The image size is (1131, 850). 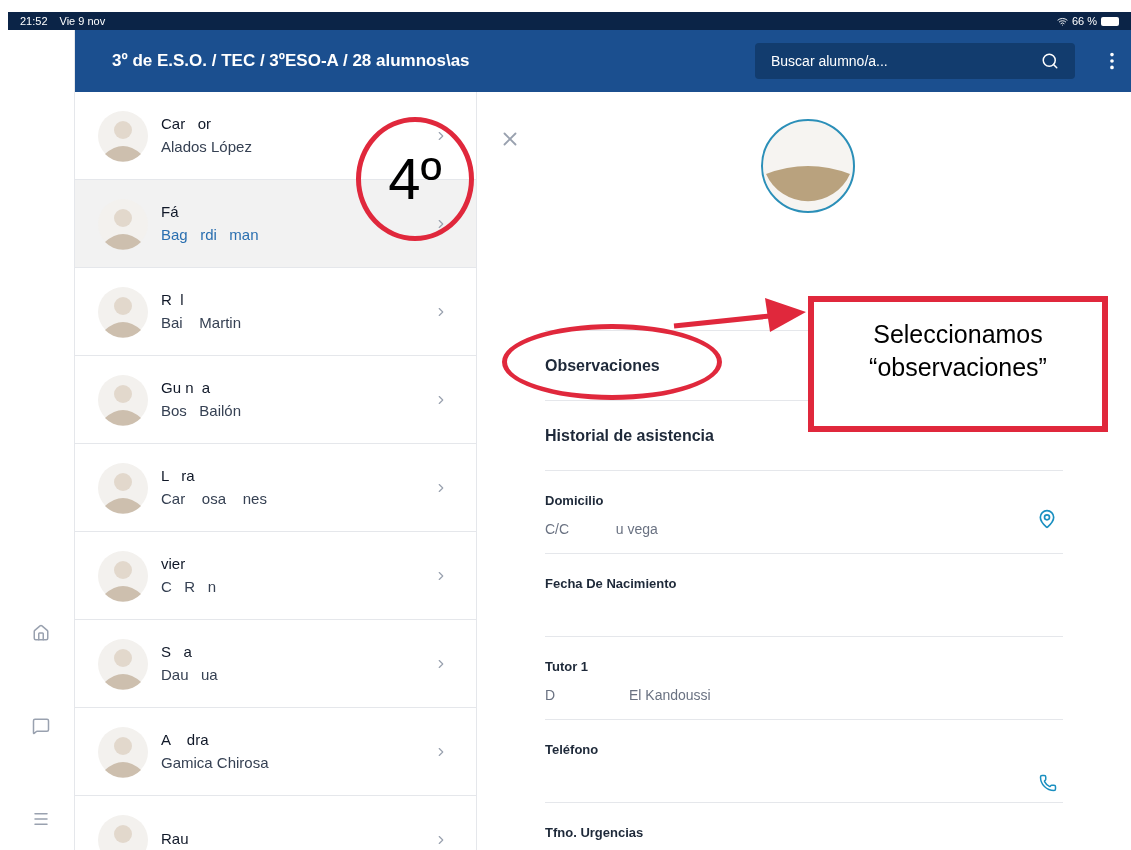 I want to click on detail-link: Observaciones, so click(x=602, y=365).